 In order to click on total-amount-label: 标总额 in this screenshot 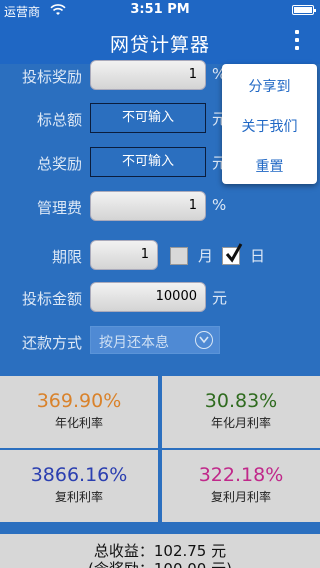, I will do `click(59, 120)`.